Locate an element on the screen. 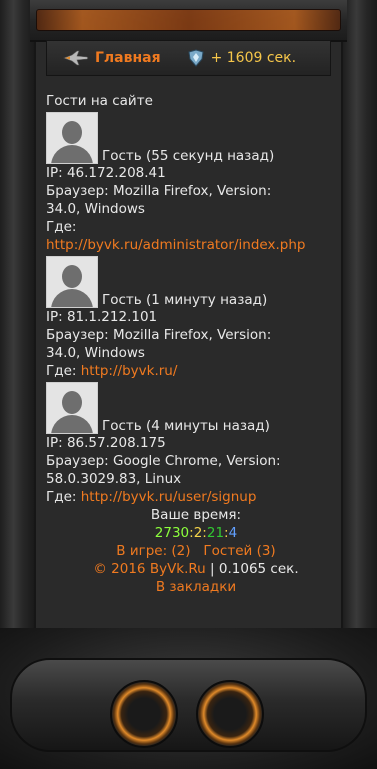 The width and height of the screenshot is (377, 769). guest-name: Гость (55 секунд назад) is located at coordinates (188, 156).